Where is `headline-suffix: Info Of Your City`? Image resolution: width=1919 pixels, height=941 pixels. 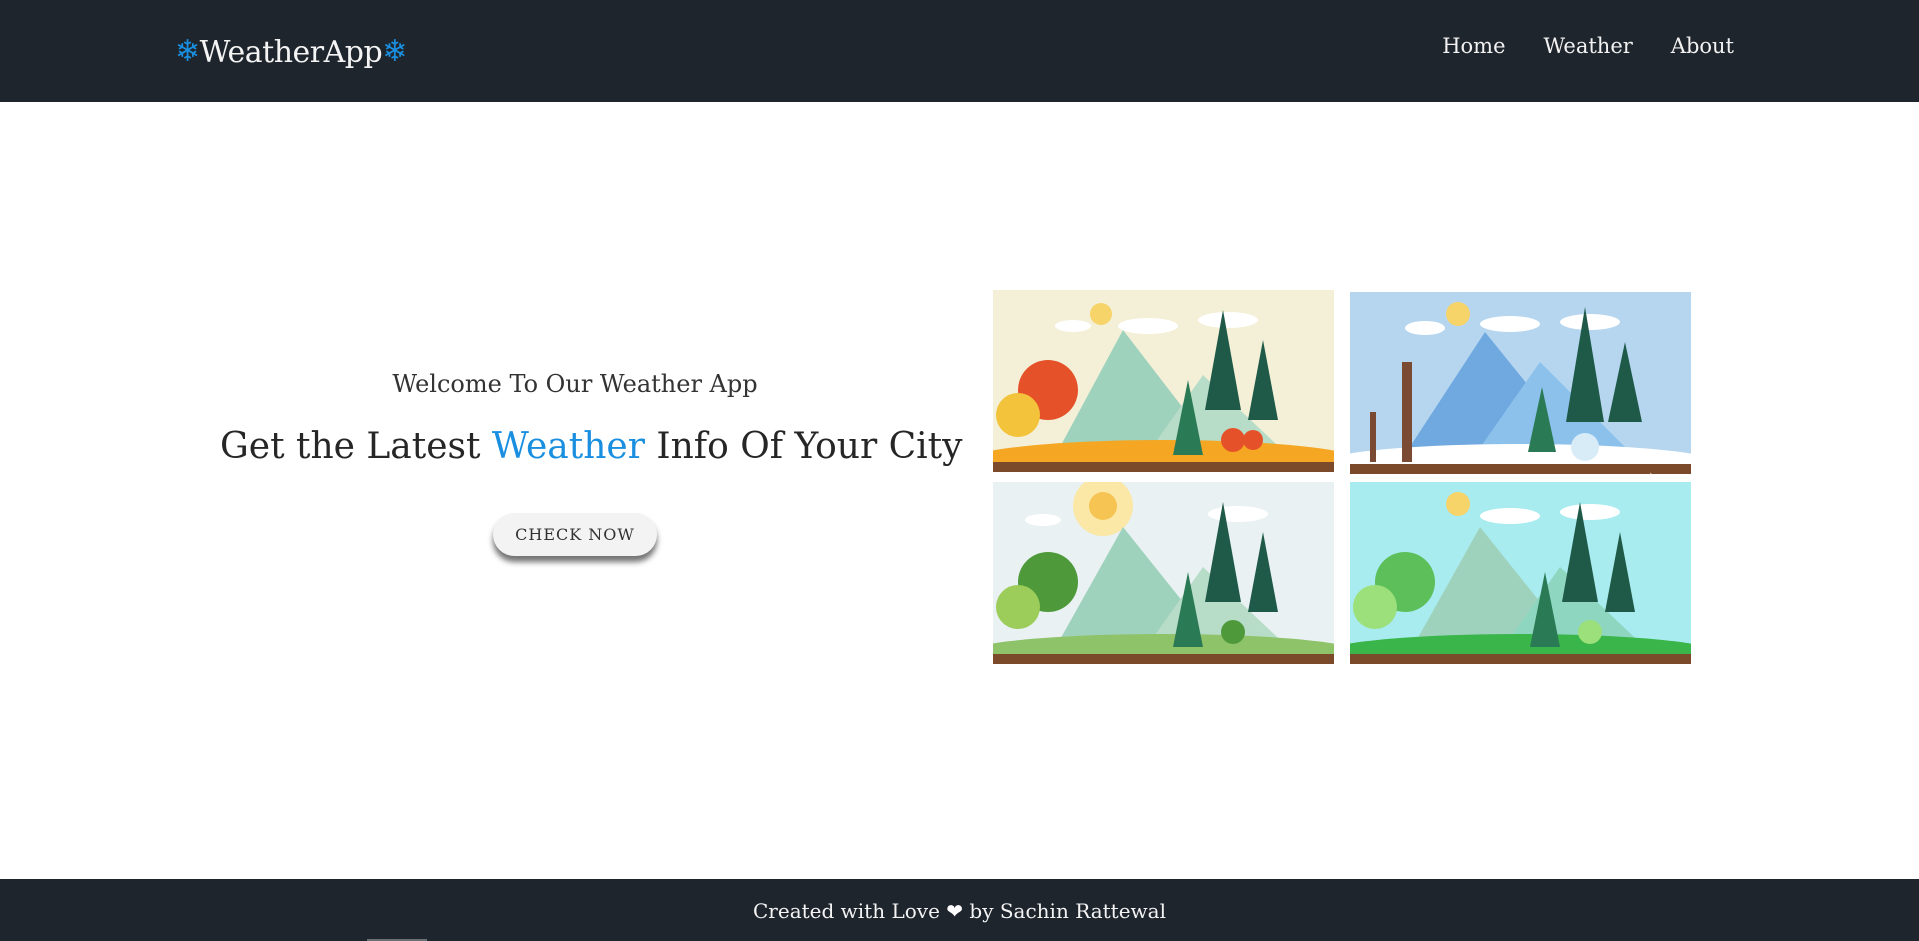
headline-suffix: Info Of Your City is located at coordinates (803, 446).